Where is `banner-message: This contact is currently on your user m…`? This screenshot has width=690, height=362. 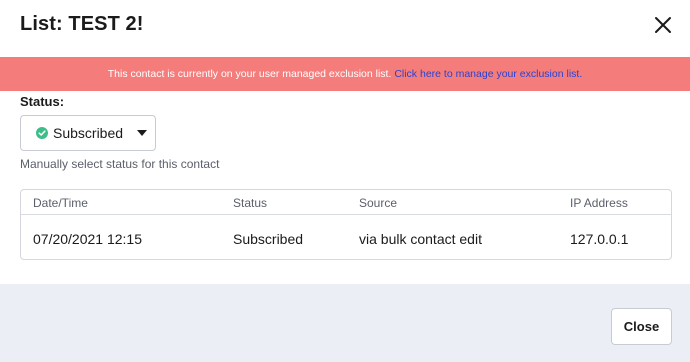
banner-message: This contact is currently on your user m… is located at coordinates (249, 74).